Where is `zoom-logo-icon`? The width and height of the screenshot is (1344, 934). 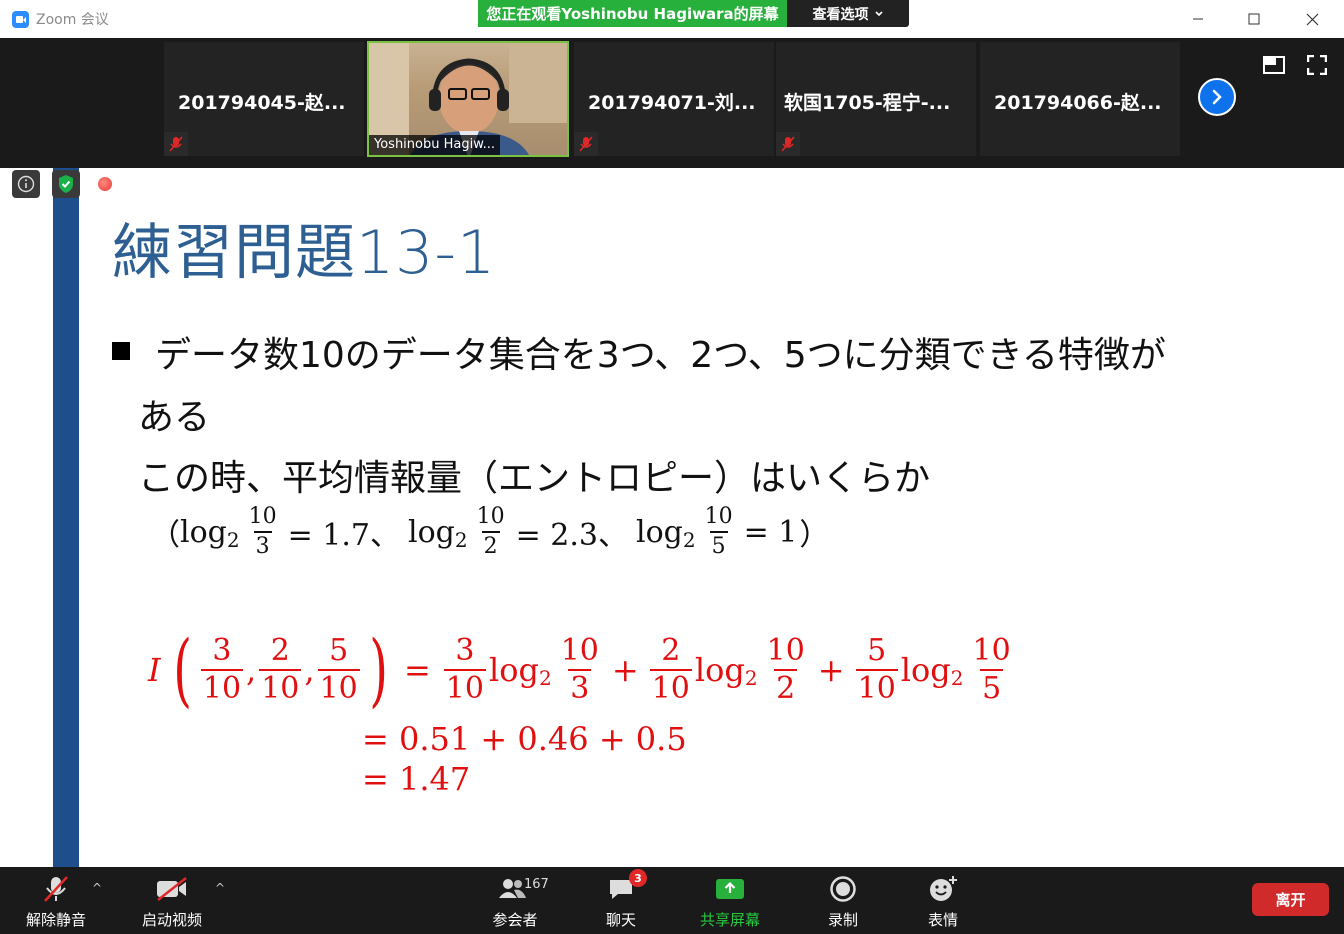 zoom-logo-icon is located at coordinates (20, 19).